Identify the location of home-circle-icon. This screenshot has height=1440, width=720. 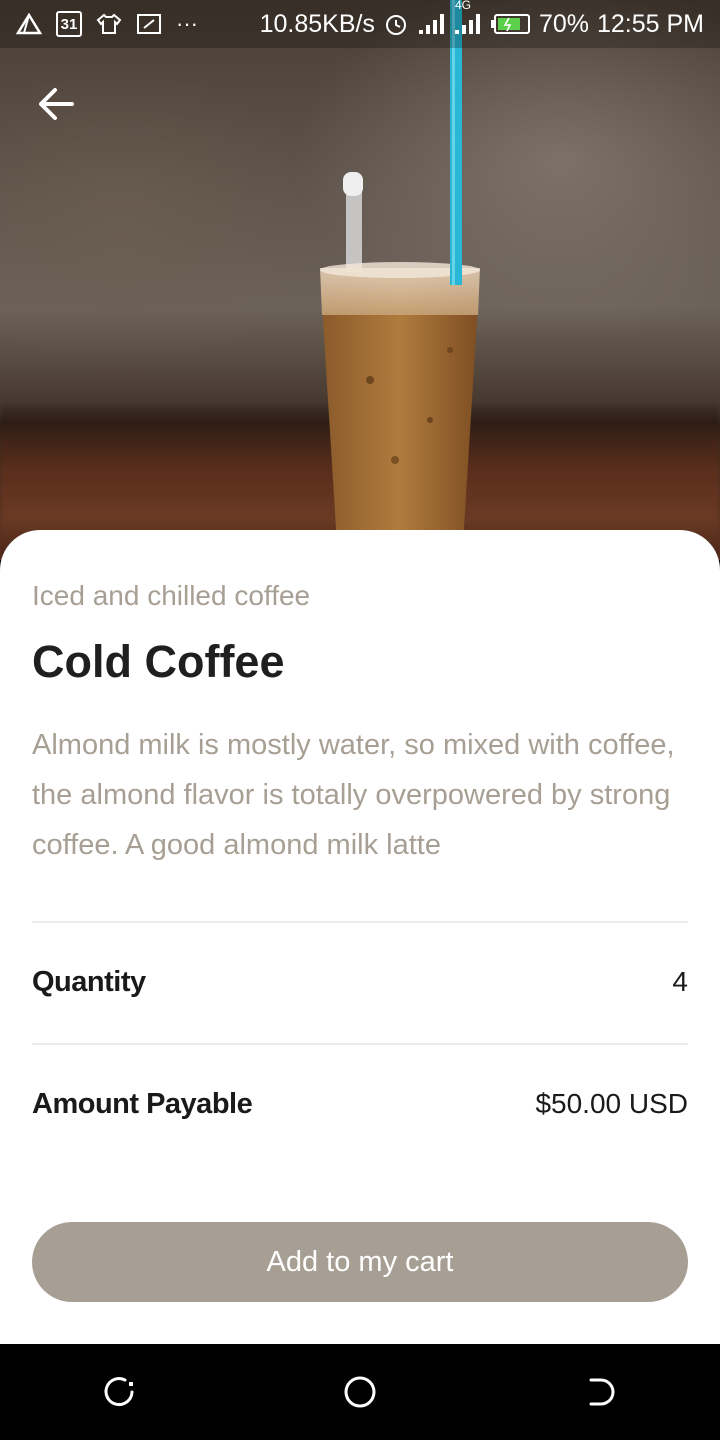
(360, 1392).